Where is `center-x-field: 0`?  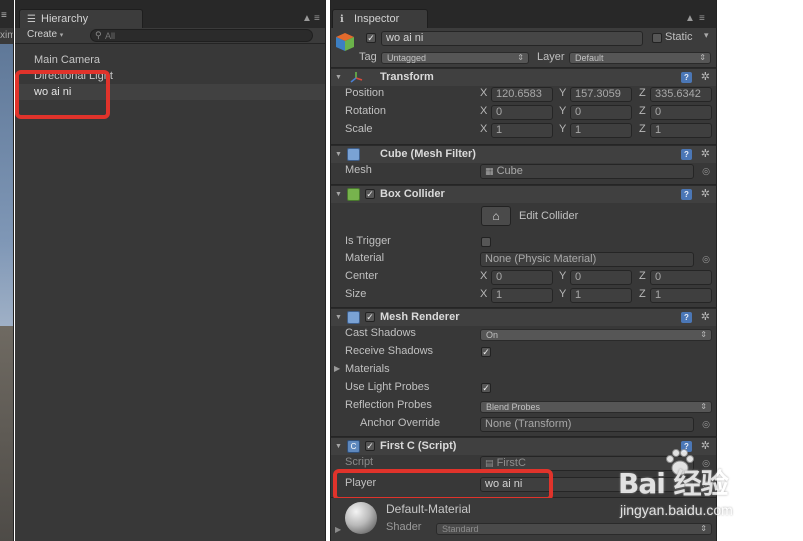 center-x-field: 0 is located at coordinates (522, 277).